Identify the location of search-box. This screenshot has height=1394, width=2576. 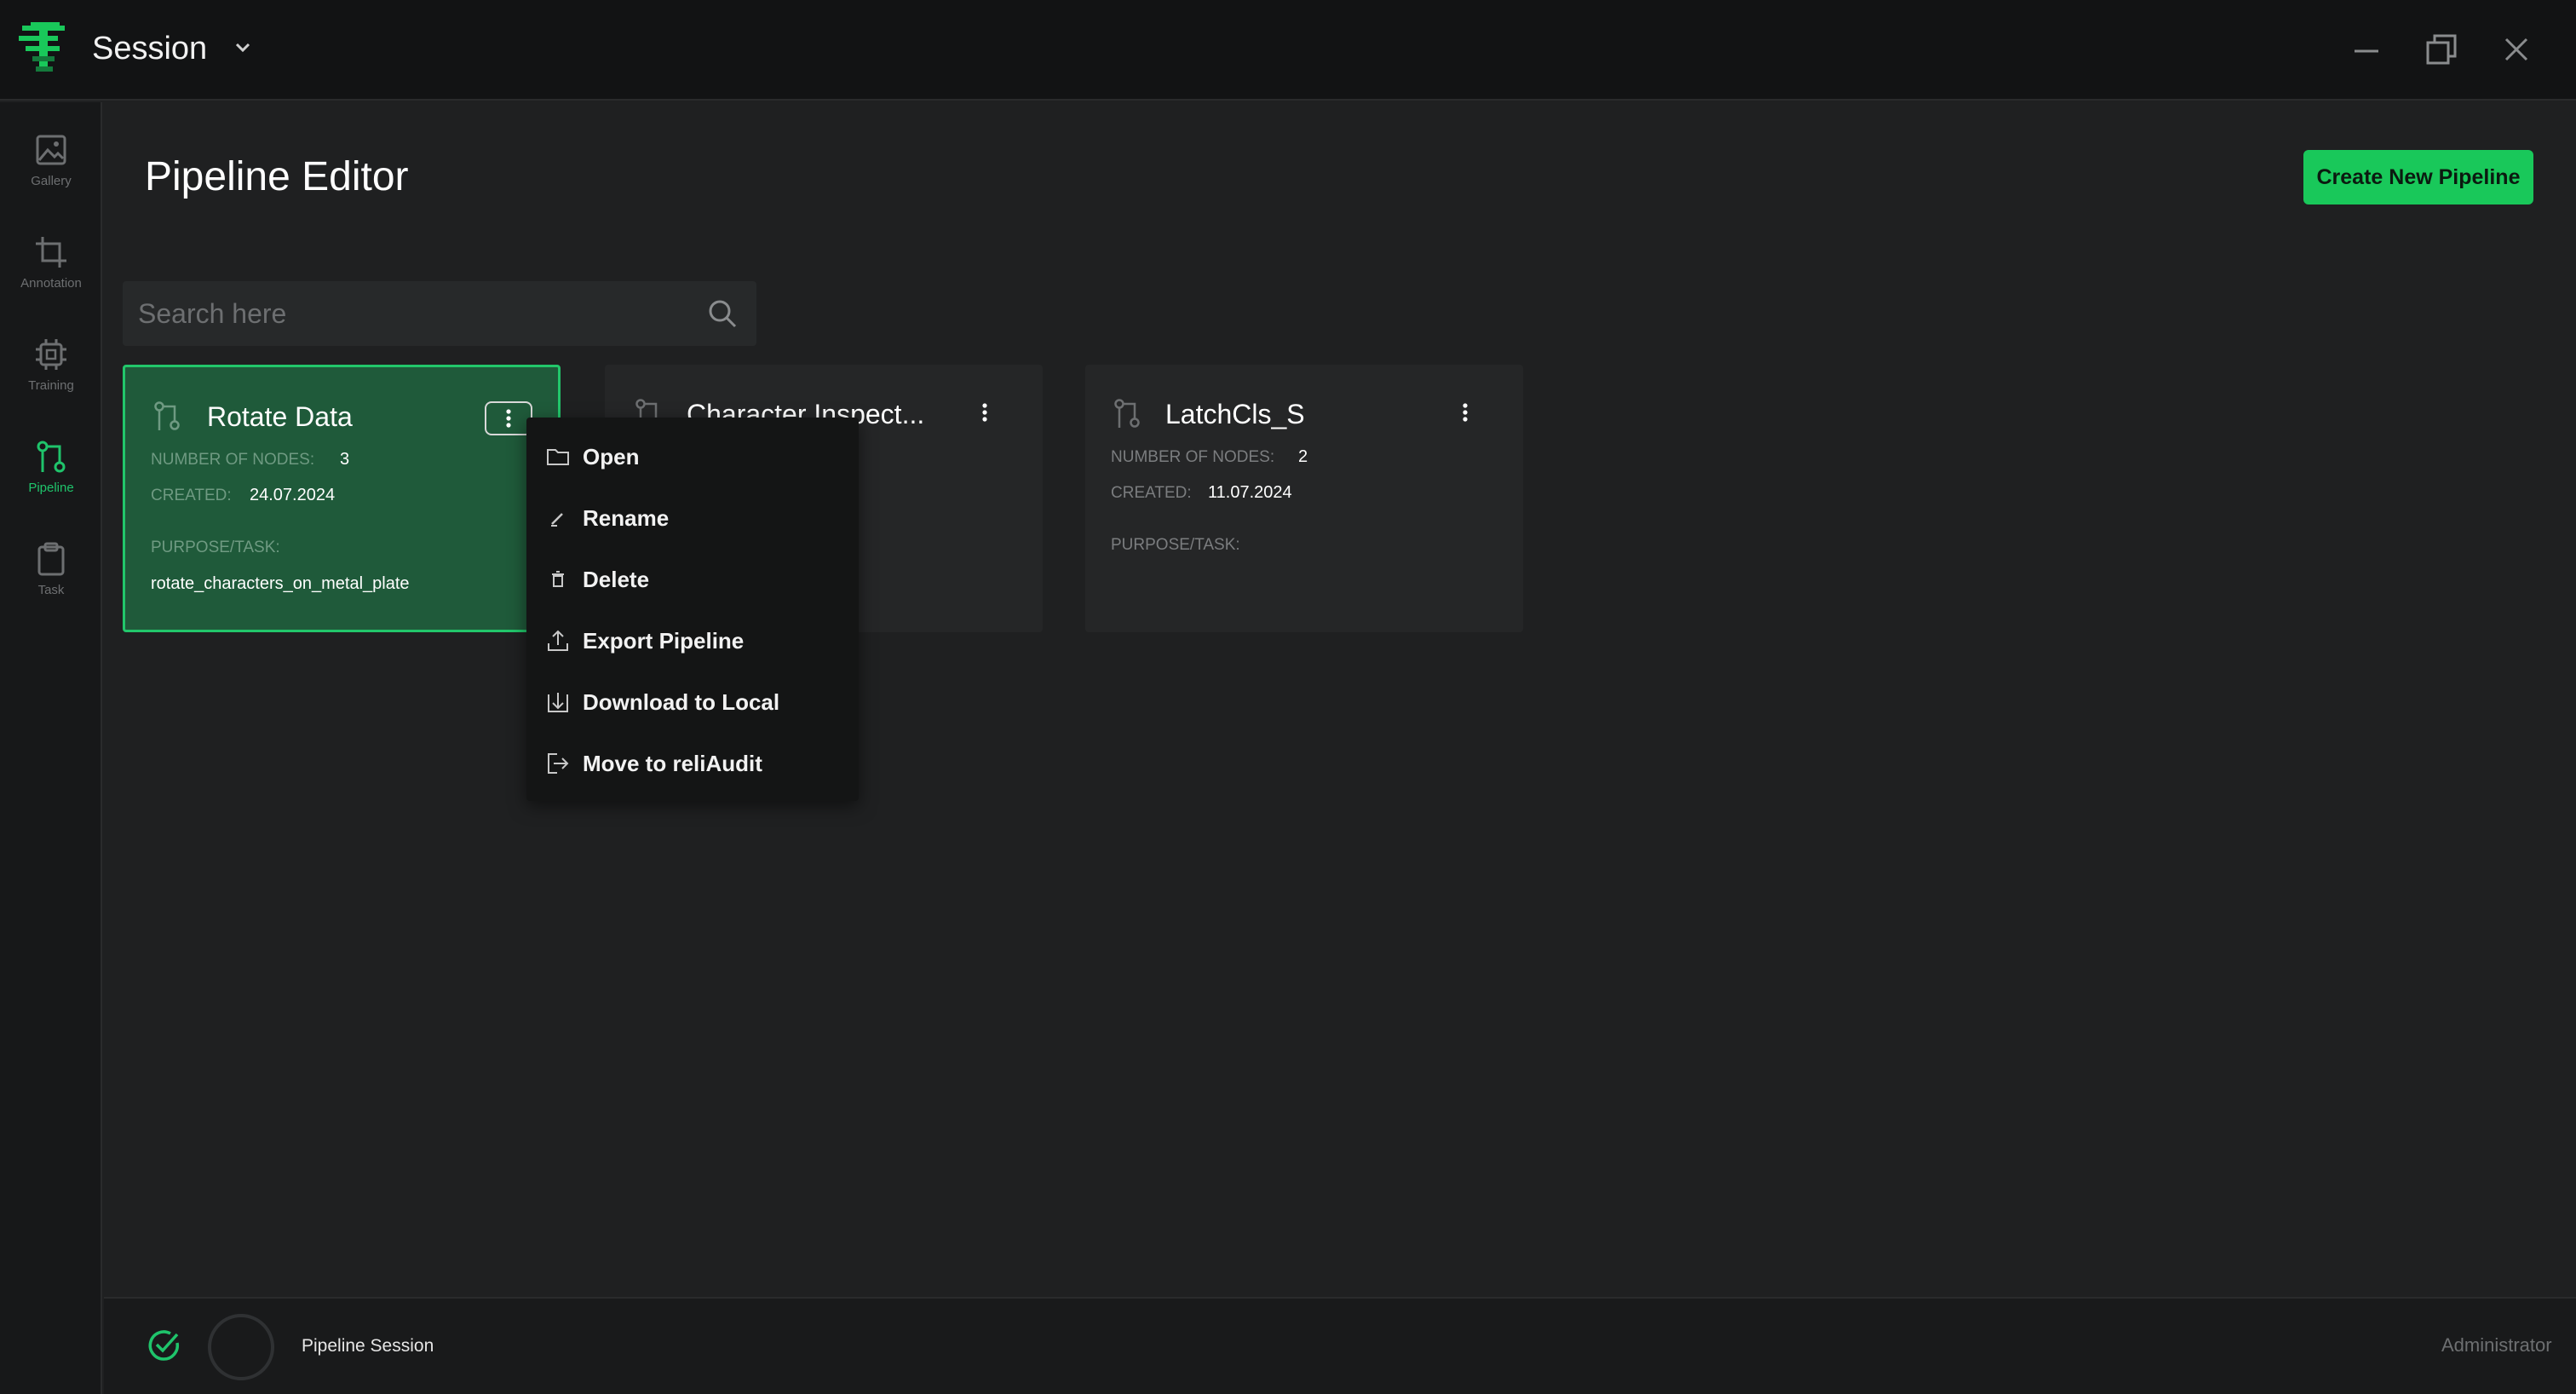
(440, 313).